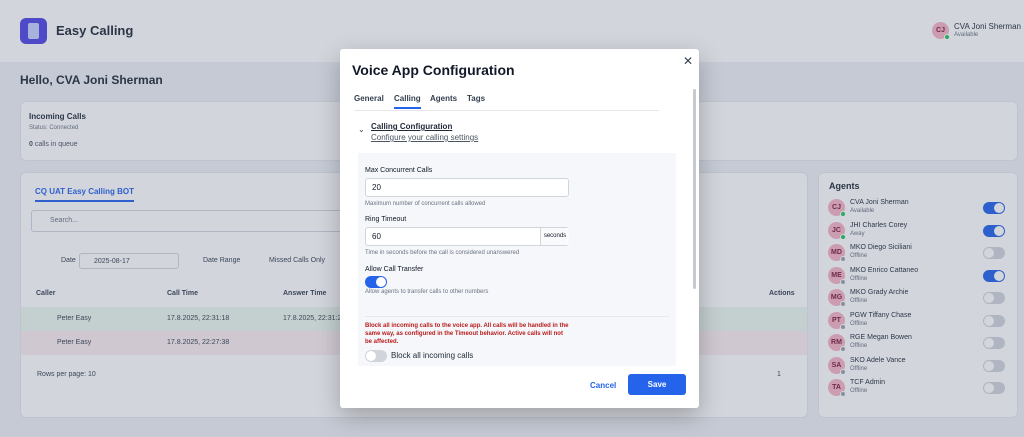 The image size is (1024, 437). Describe the element at coordinates (424, 137) in the screenshot. I see `section-subtitle: Configure your calling settings` at that location.